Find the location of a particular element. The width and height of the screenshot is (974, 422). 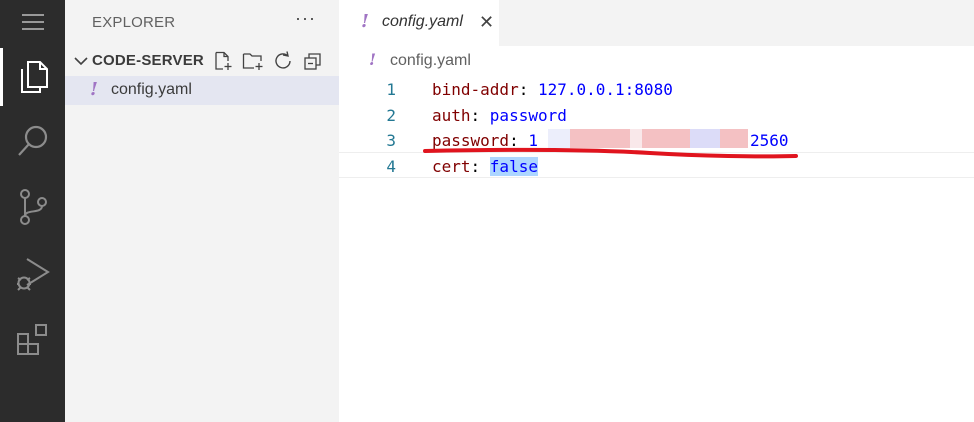

line-number: 2 is located at coordinates (391, 115).